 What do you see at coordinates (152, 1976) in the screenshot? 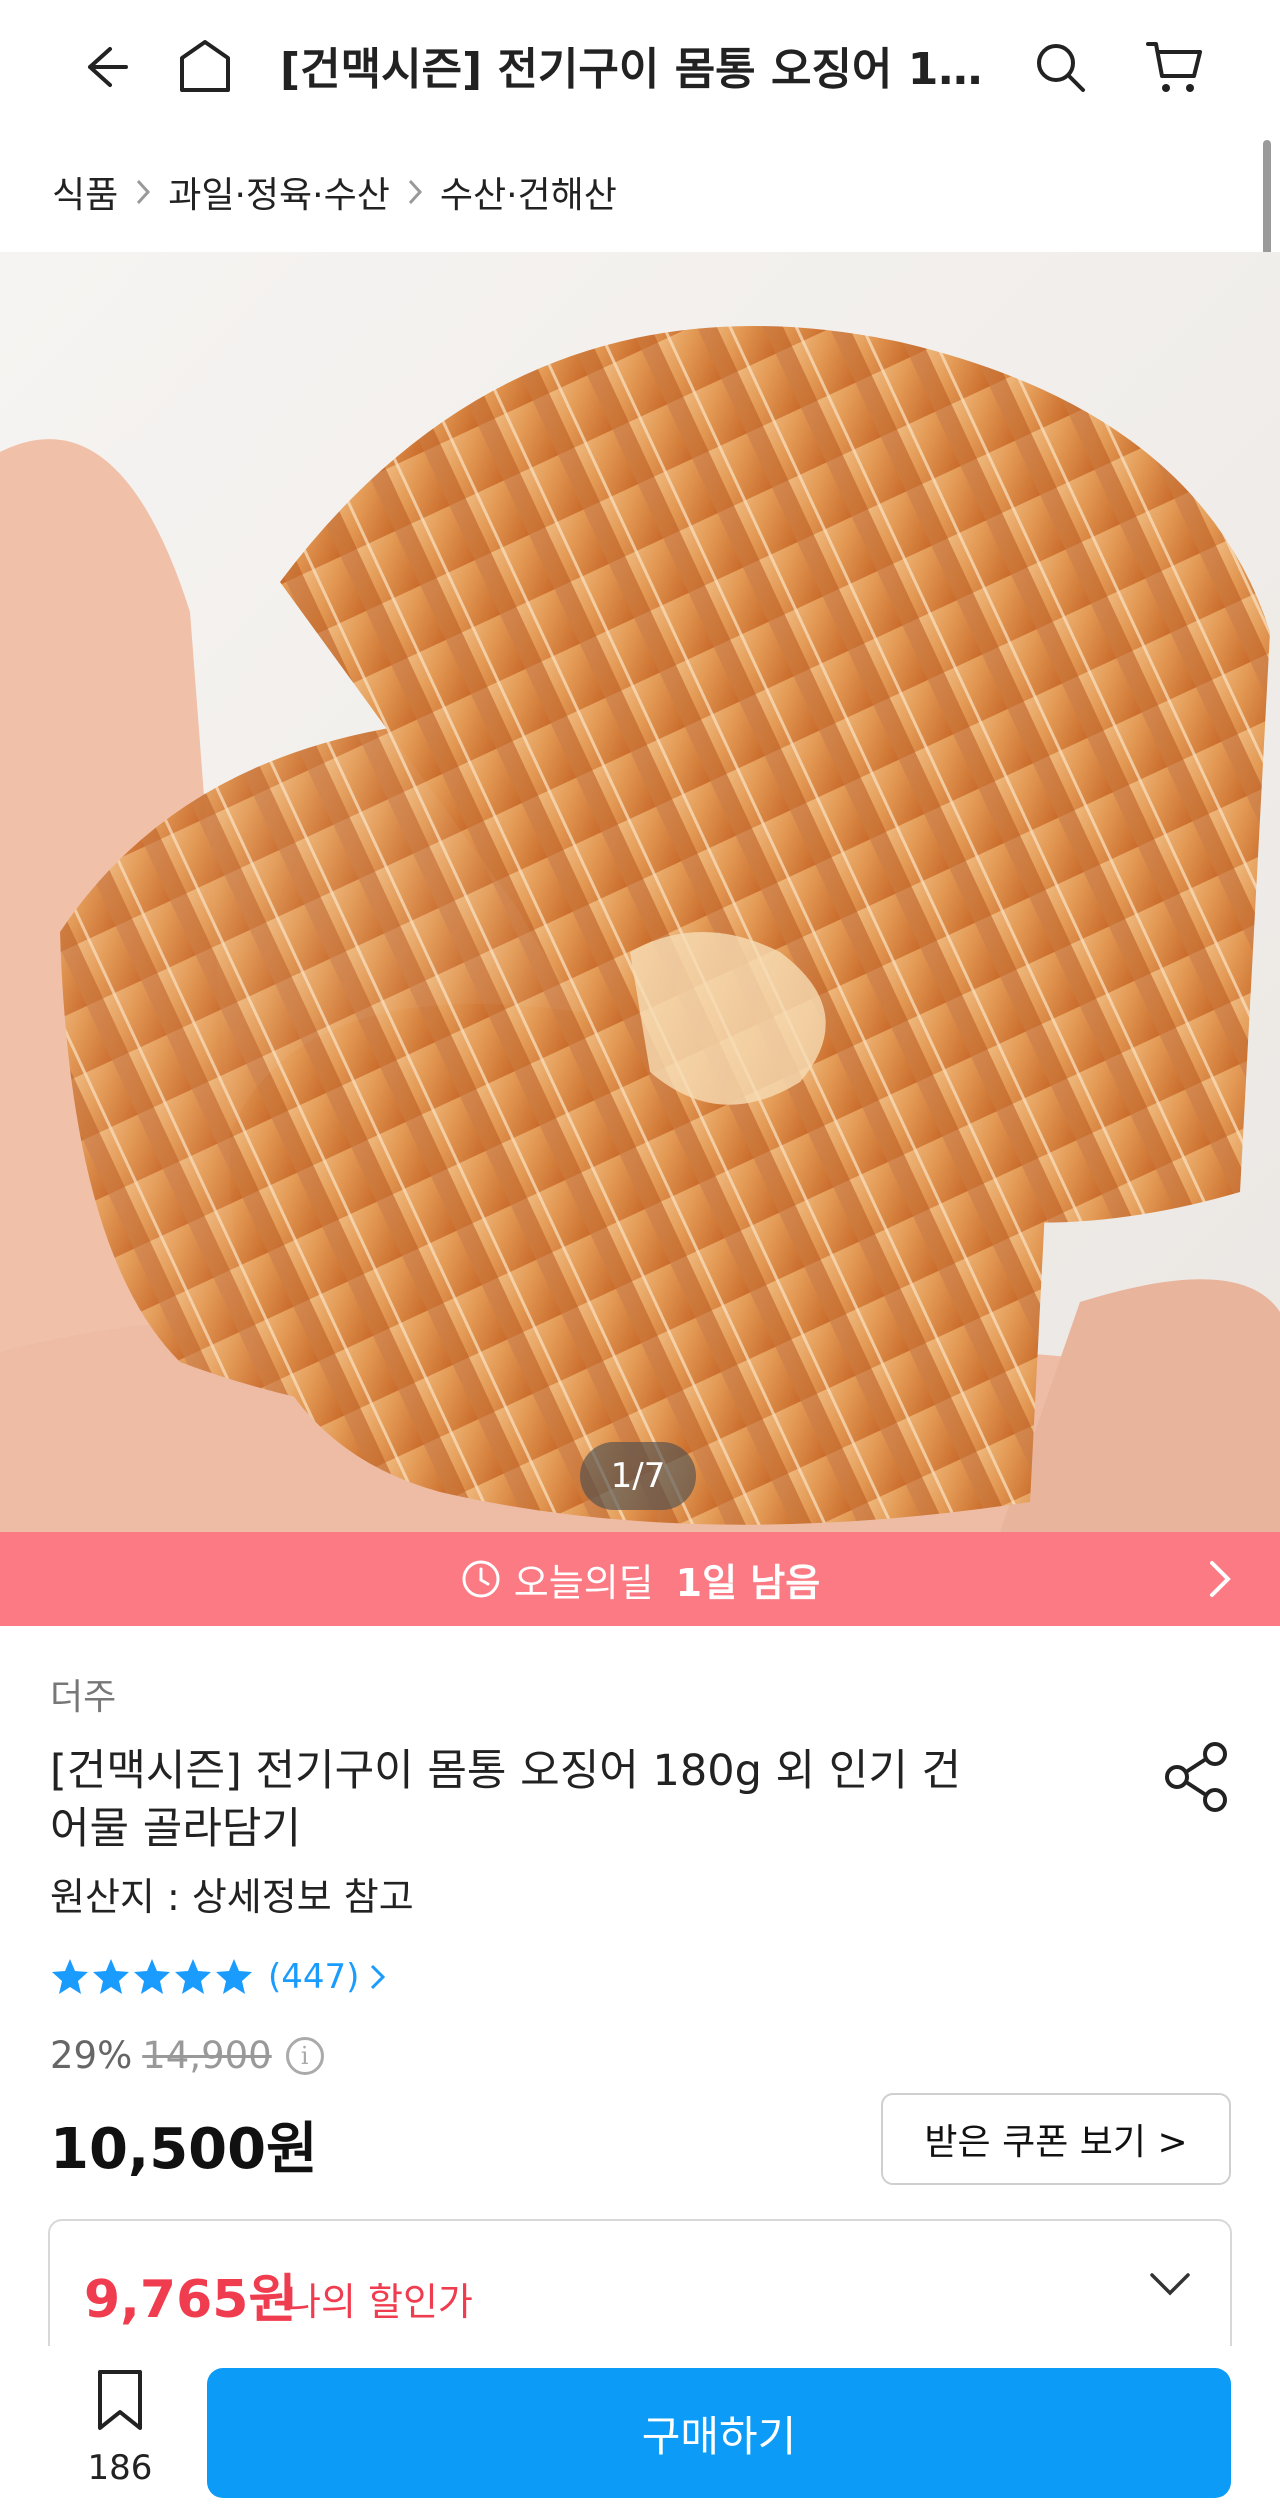
I see `star-rating-icon` at bounding box center [152, 1976].